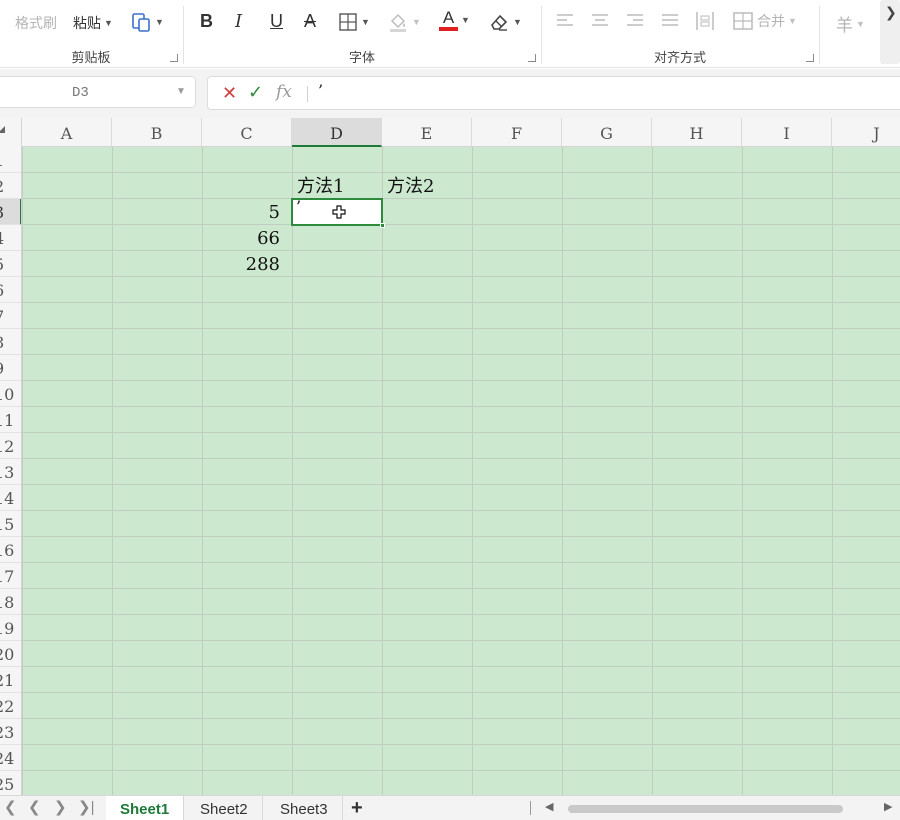 The image size is (900, 820). Describe the element at coordinates (743, 21) in the screenshot. I see `merge-cells-icon` at that location.